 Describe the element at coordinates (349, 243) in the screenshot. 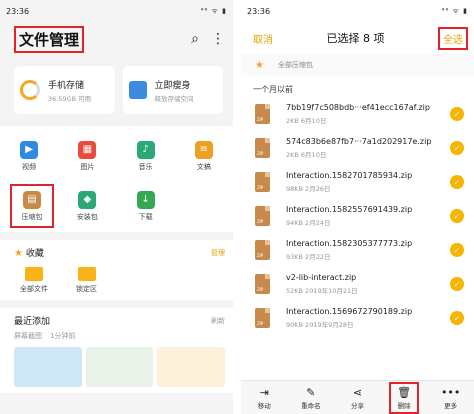

I see `file-name: Interaction.1582305377773.zip` at that location.